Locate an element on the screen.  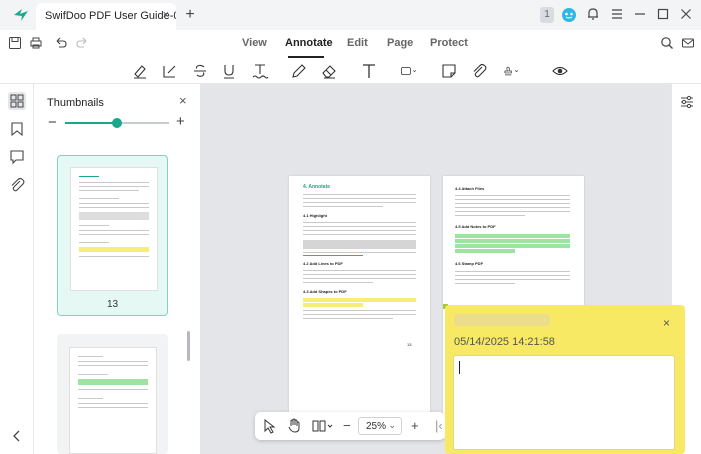
bookmark-icon is located at coordinates (17, 129).